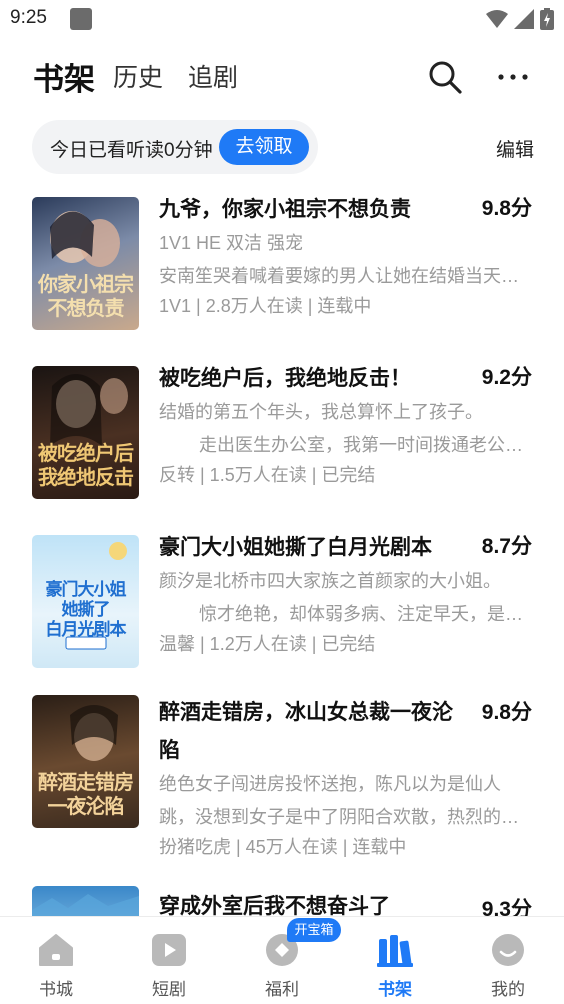 The image size is (564, 1004). I want to click on book-cover: 你家小祖宗 不想负责, so click(85, 263).